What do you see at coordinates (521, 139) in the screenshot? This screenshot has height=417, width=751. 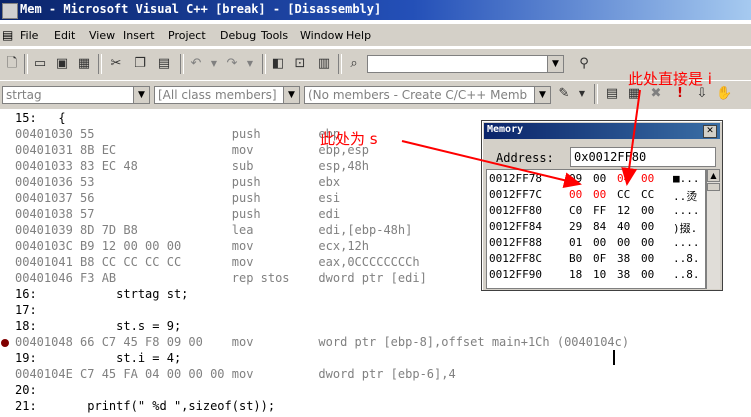 I see `annotation-arrows` at bounding box center [521, 139].